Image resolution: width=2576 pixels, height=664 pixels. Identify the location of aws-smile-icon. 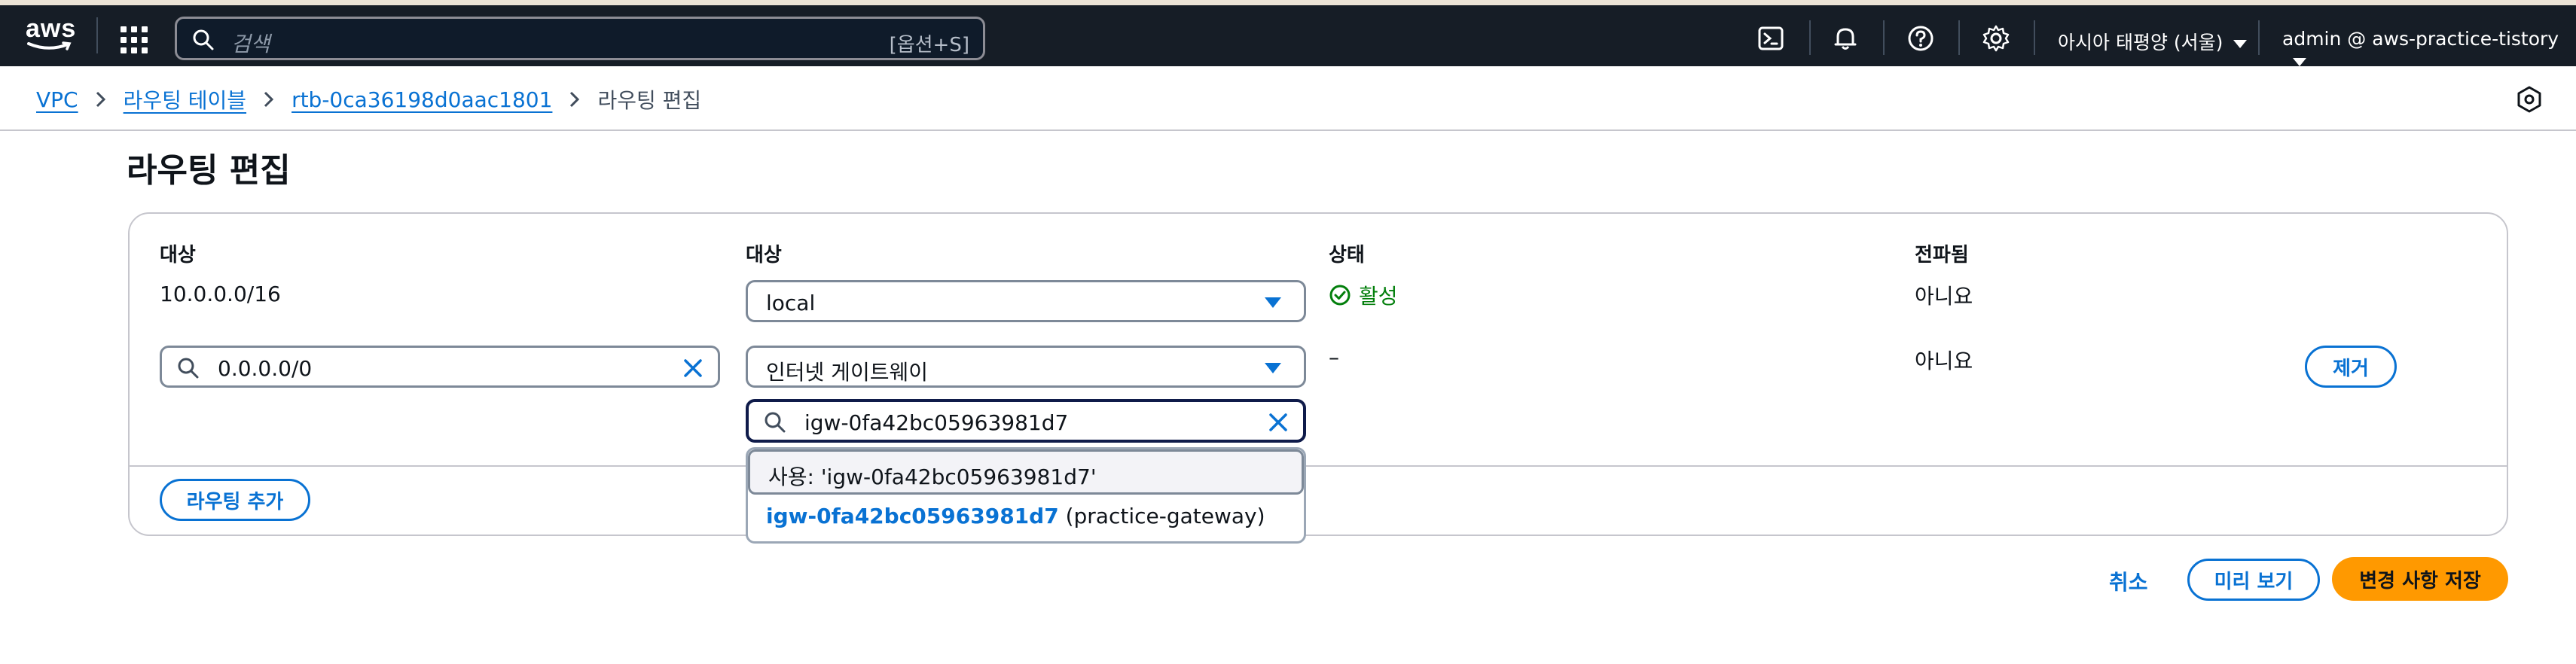
(50, 45).